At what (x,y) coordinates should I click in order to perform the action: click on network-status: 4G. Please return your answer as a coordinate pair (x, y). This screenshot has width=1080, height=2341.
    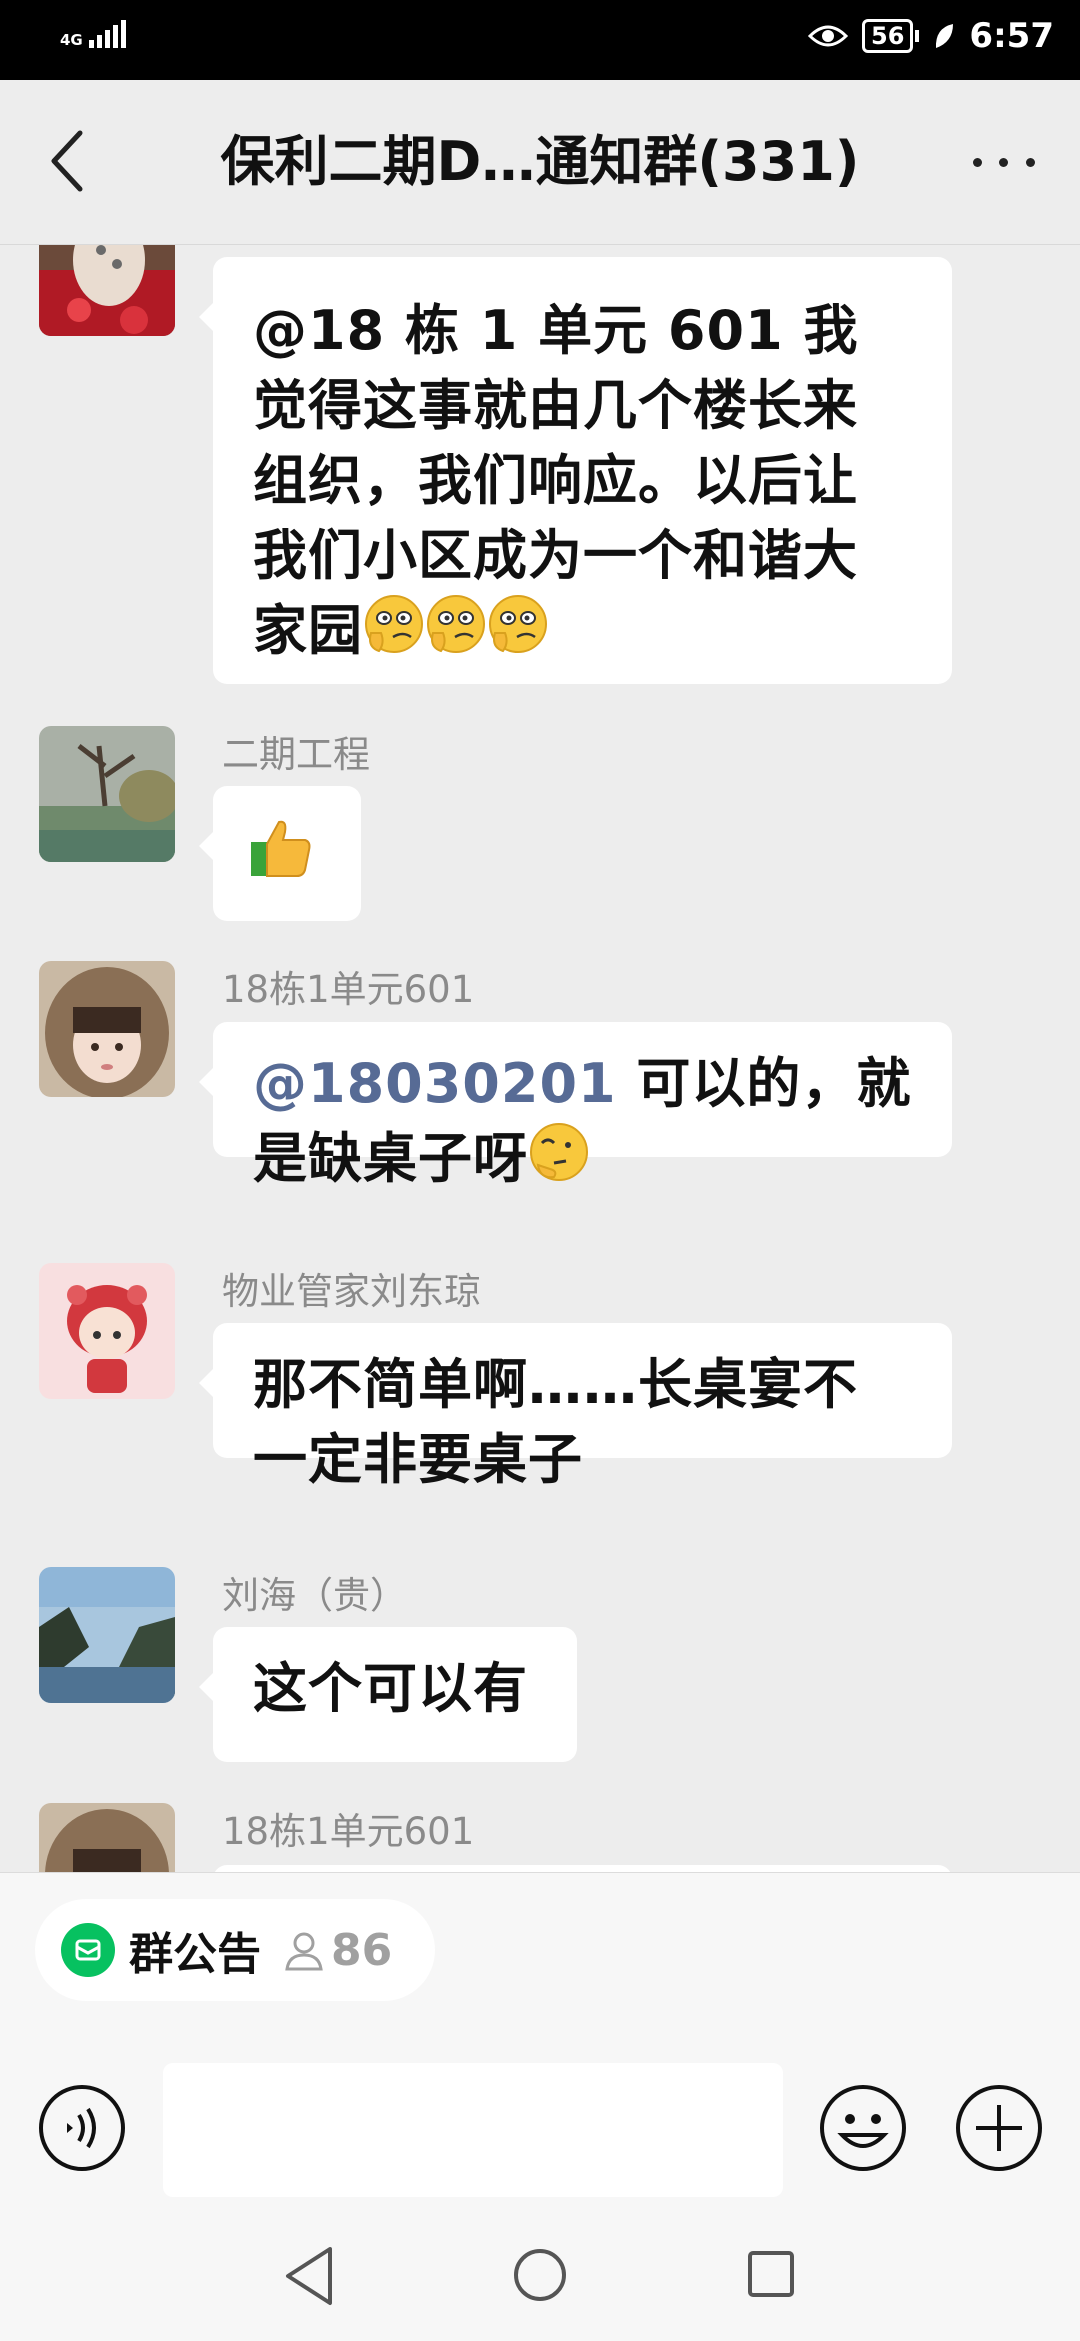
    Looking at the image, I should click on (93, 34).